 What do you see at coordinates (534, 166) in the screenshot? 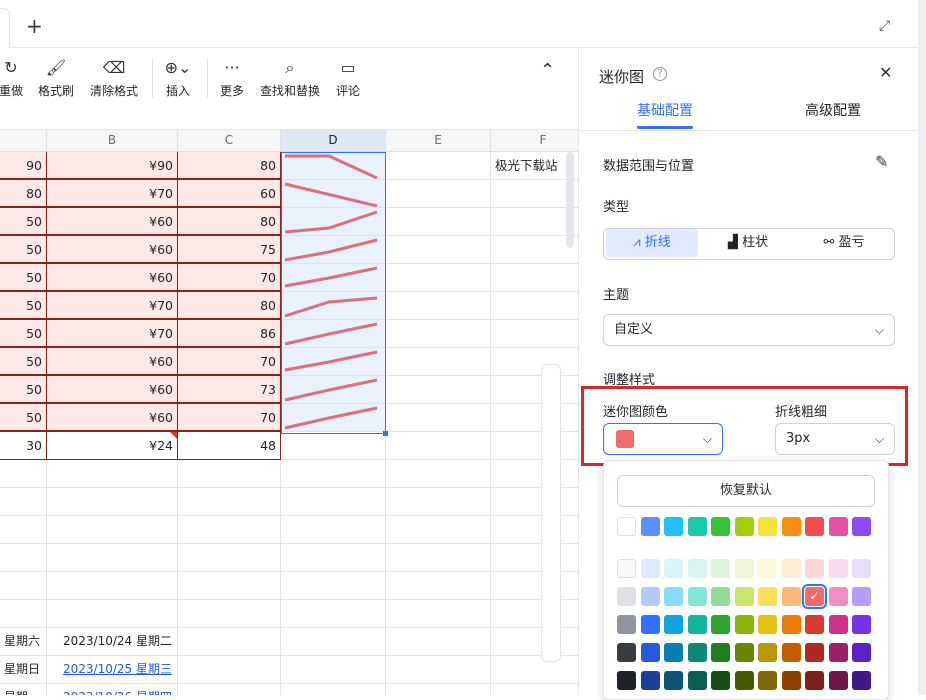
I see `cell-f: 极光下载站` at bounding box center [534, 166].